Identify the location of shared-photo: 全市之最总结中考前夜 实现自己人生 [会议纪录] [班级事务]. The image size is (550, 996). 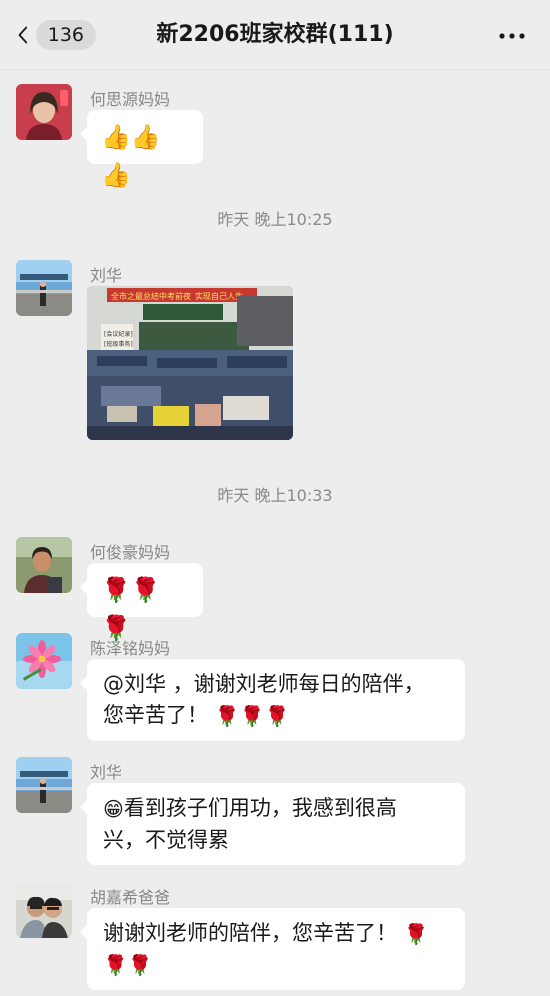
(190, 363).